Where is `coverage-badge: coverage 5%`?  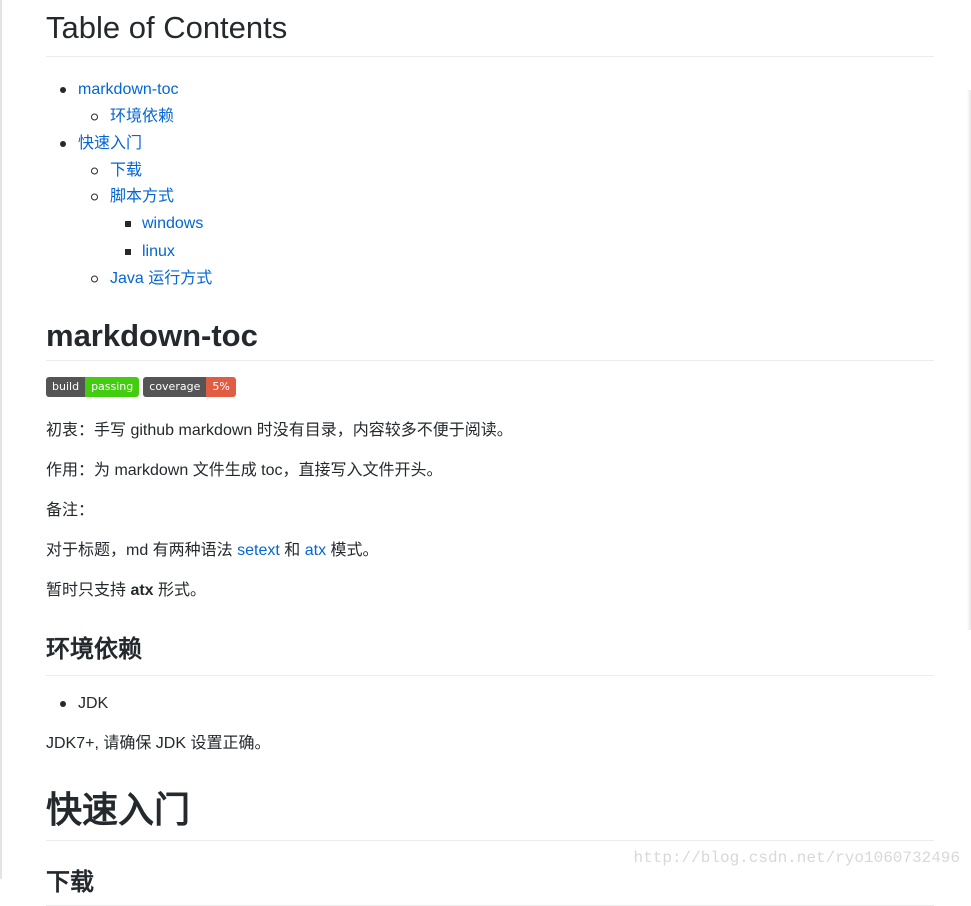 coverage-badge: coverage 5% is located at coordinates (189, 387).